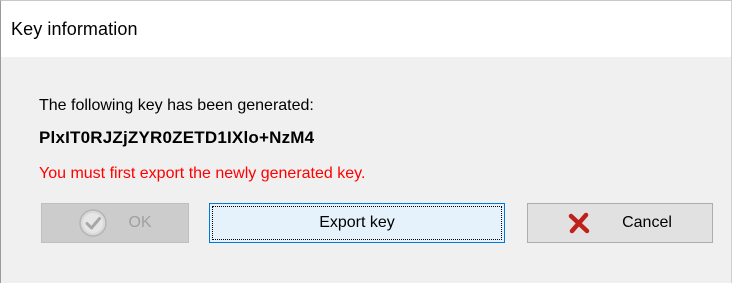 This screenshot has height=284, width=732. I want to click on check-circle-icon, so click(93, 223).